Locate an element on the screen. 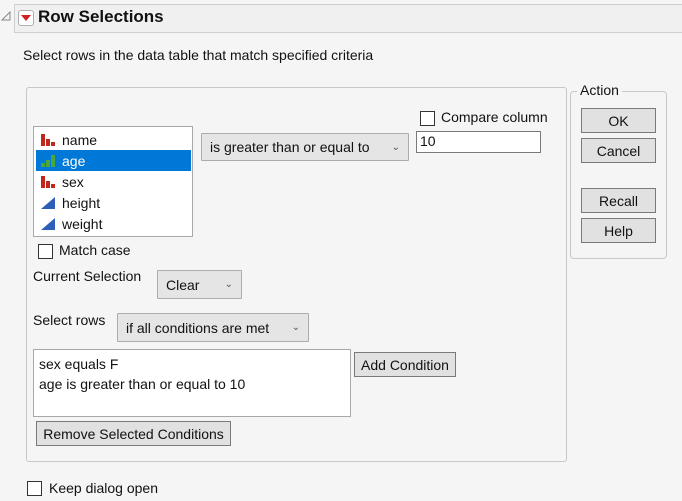 This screenshot has width=682, height=501. action-group-legend: Action is located at coordinates (599, 90).